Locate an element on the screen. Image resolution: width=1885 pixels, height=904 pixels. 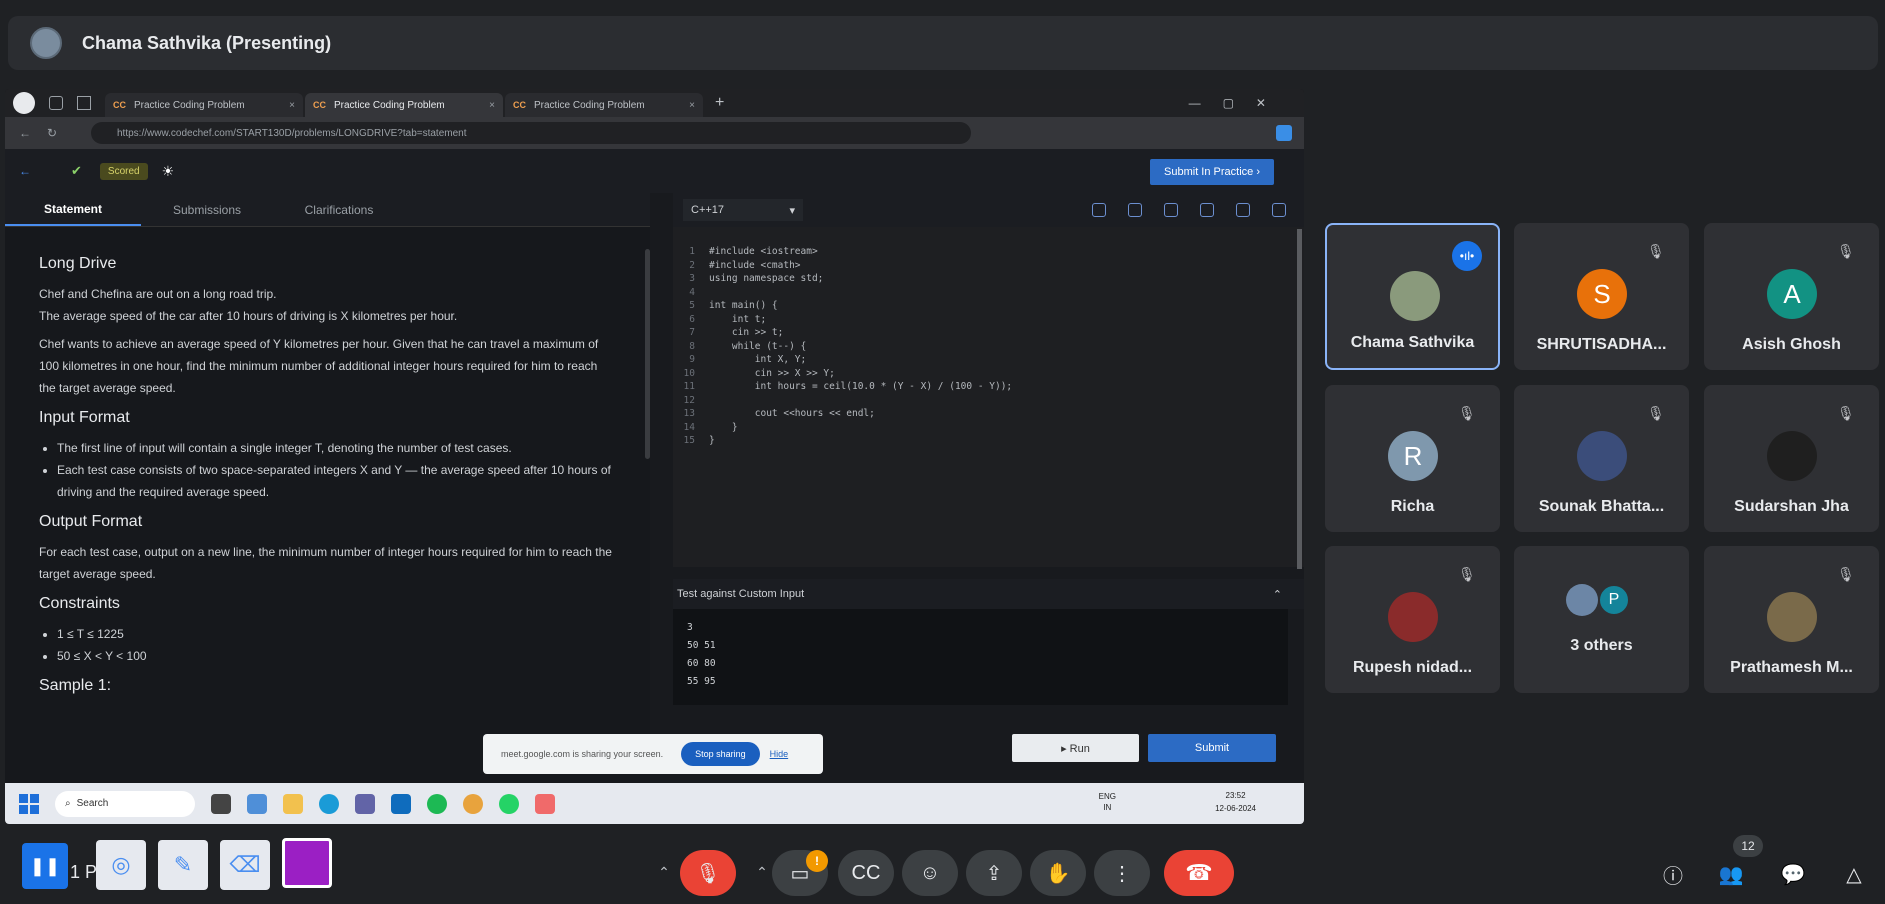
code-line: 8 while (t--) { is located at coordinates (988, 347).